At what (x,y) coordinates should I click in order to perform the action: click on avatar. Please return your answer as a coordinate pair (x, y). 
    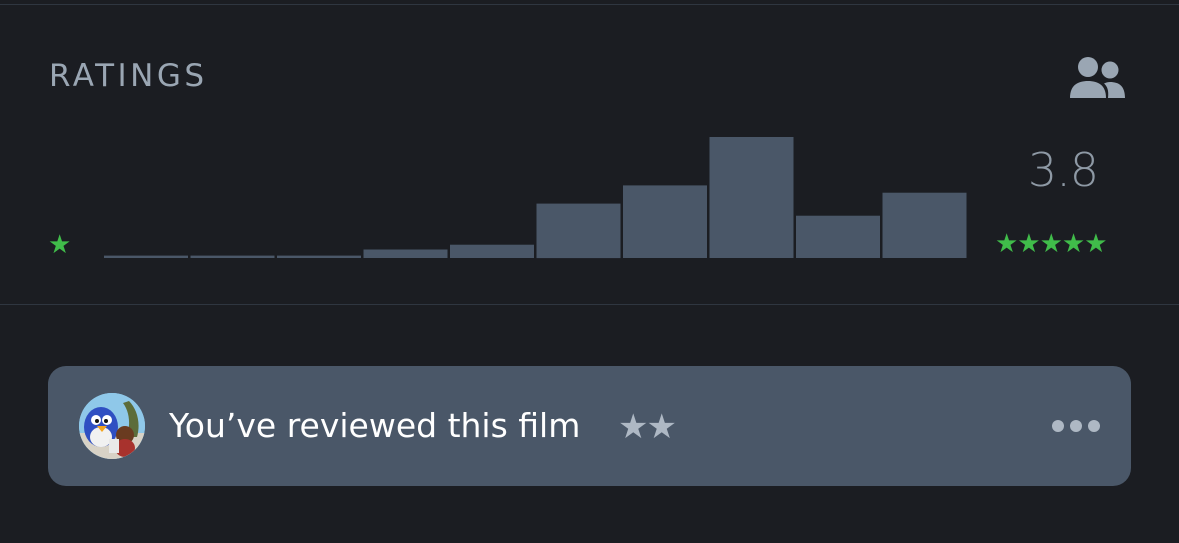
    Looking at the image, I should click on (112, 426).